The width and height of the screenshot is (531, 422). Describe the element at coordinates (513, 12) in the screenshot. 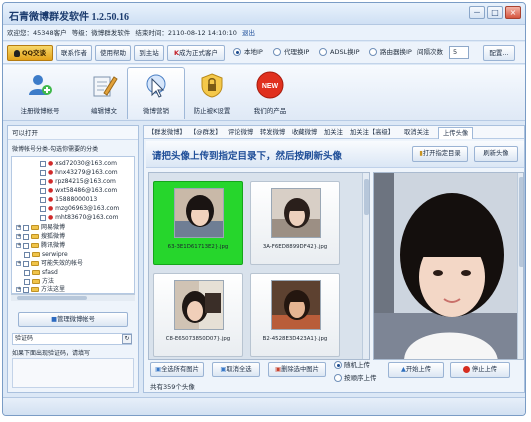

I see `close-button: ×` at that location.